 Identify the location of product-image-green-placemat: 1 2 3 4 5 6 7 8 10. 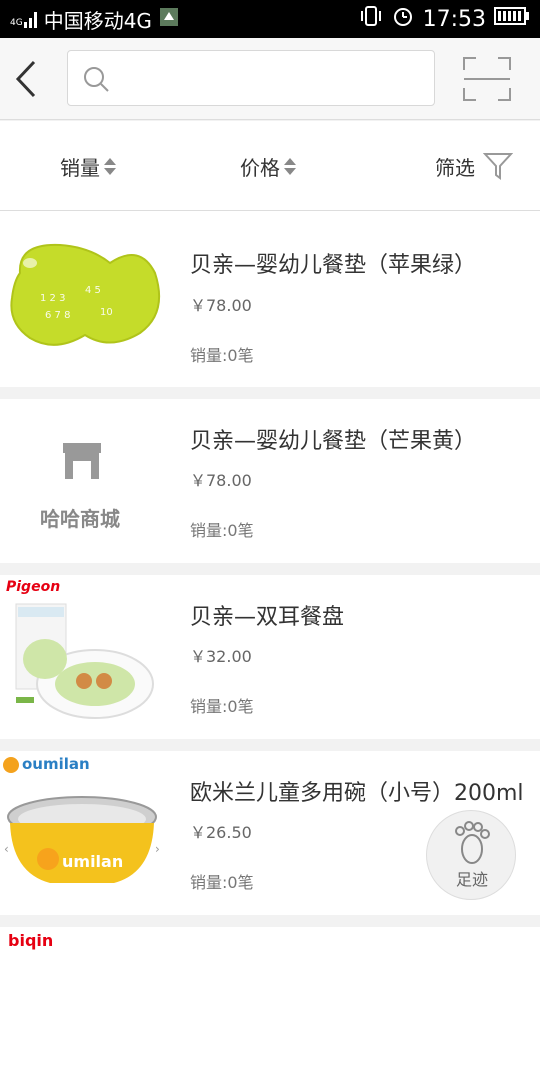
(82, 301).